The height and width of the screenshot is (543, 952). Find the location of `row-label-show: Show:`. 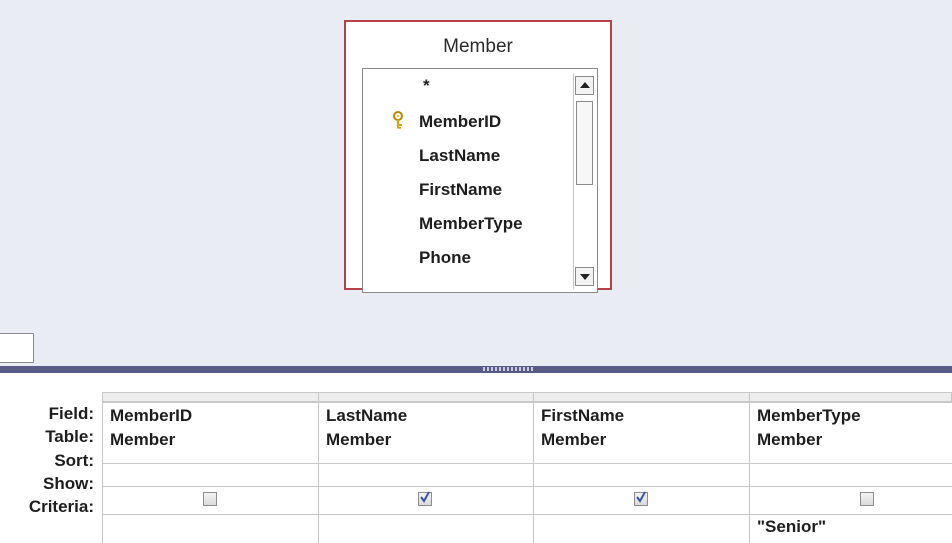

row-label-show: Show: is located at coordinates (68, 483).